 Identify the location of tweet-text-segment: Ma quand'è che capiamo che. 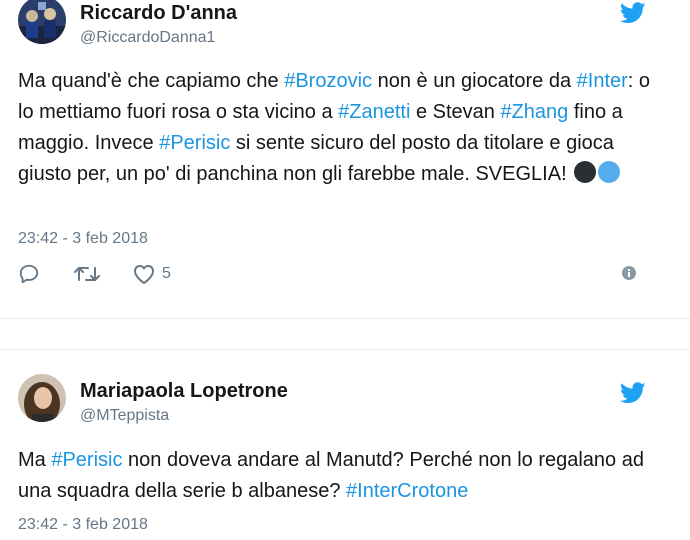
(151, 81).